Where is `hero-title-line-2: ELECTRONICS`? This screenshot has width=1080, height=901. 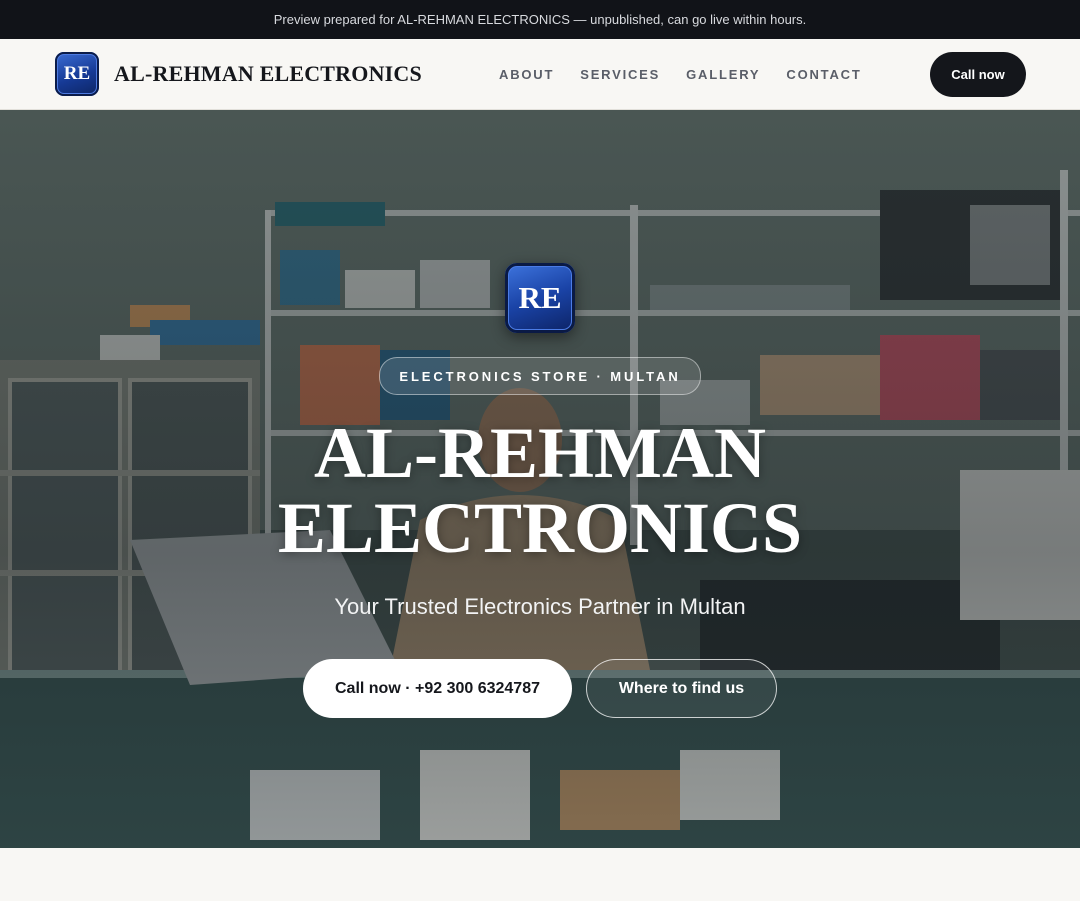 hero-title-line-2: ELECTRONICS is located at coordinates (540, 528).